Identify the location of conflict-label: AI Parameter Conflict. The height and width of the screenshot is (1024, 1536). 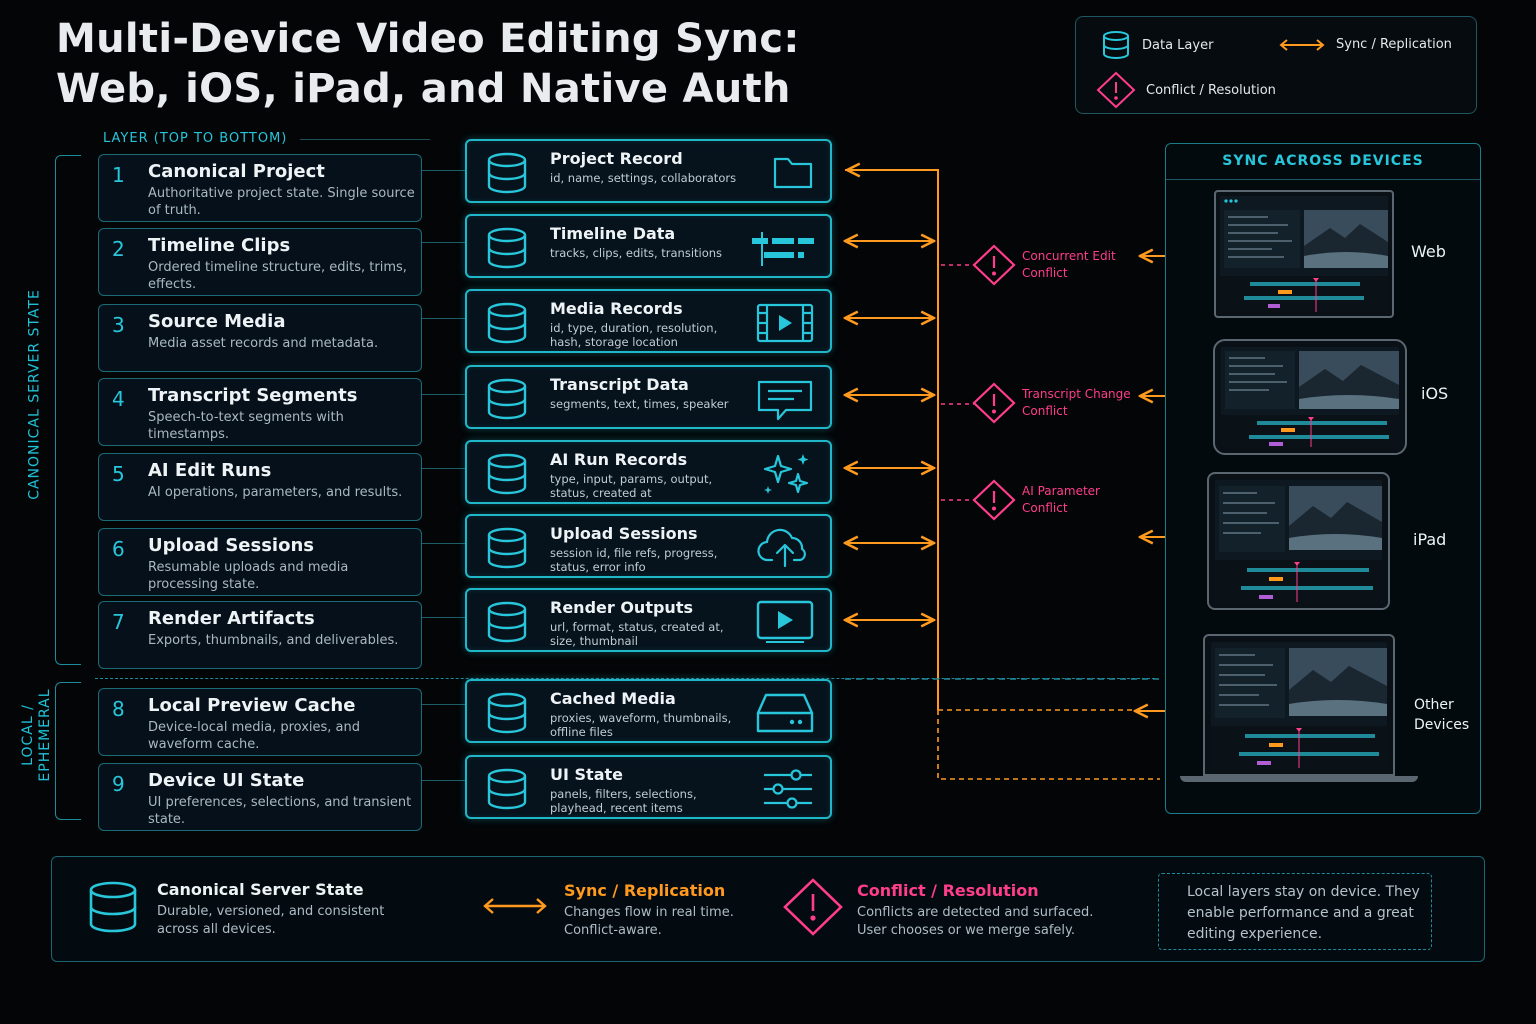
(1061, 499).